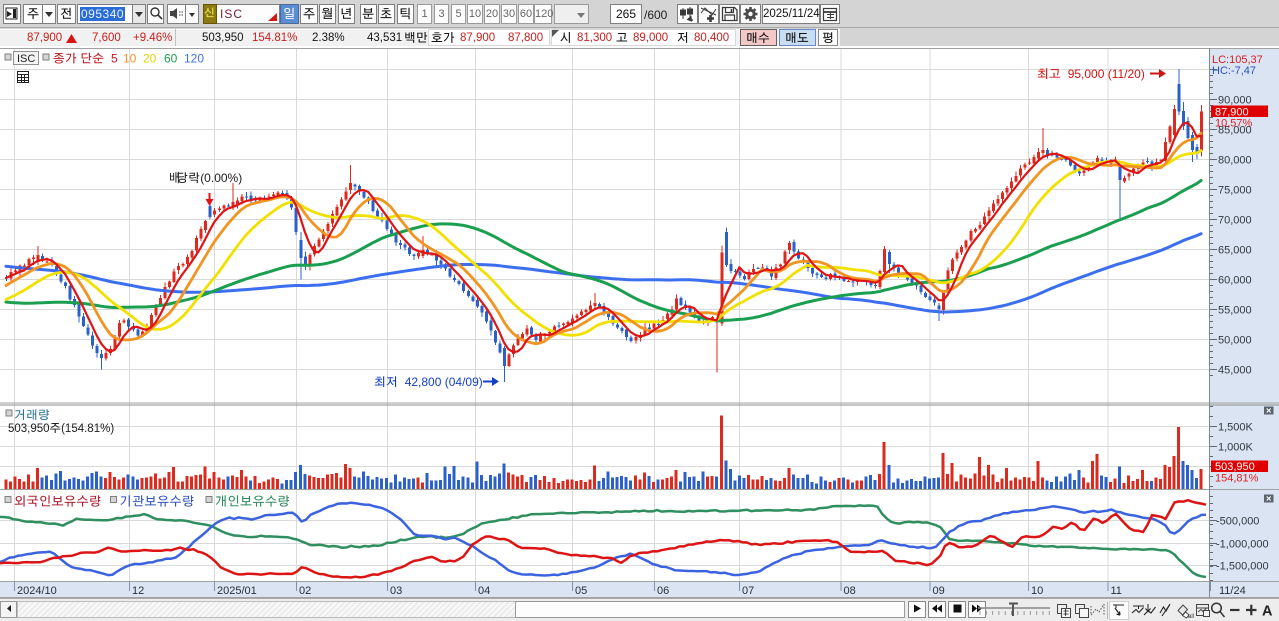 The height and width of the screenshot is (621, 1279). I want to click on svg-text: 60,000, so click(1235, 281).